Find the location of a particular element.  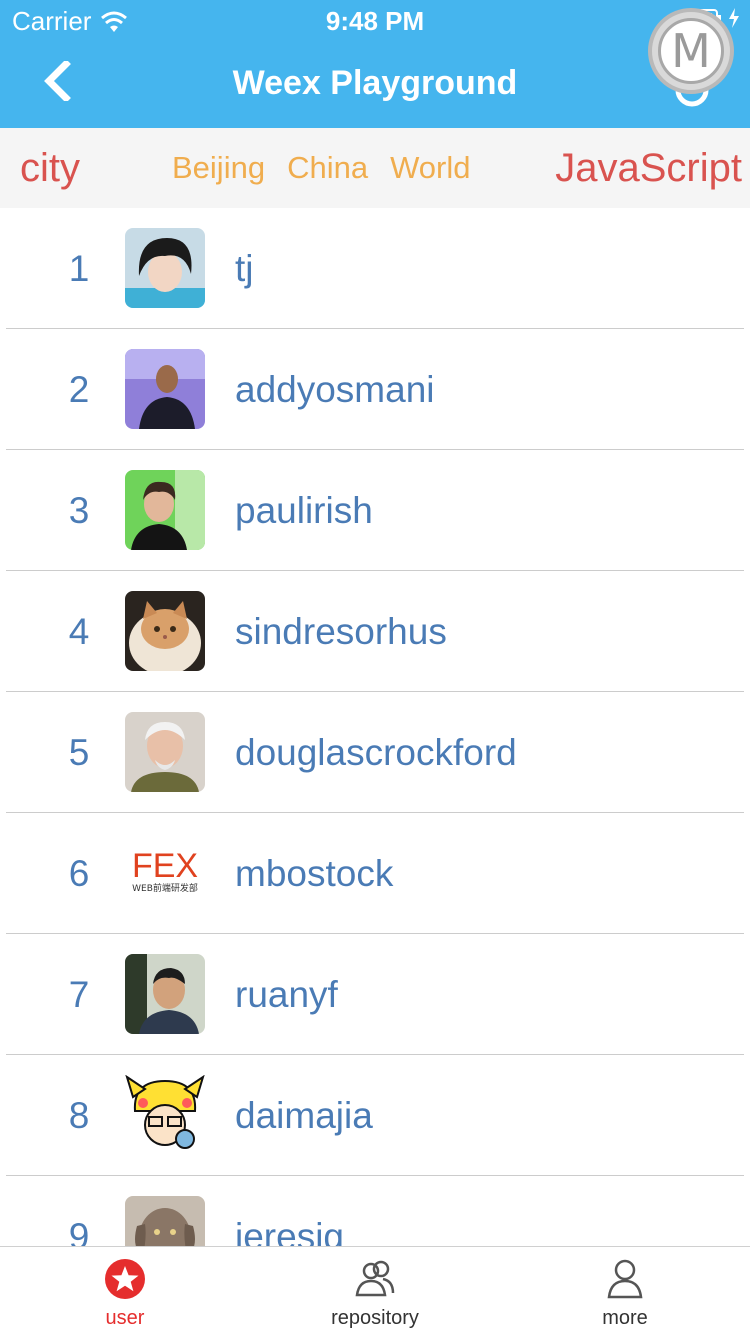

filter-bar: city Beijing China World JavaScript is located at coordinates (375, 168).